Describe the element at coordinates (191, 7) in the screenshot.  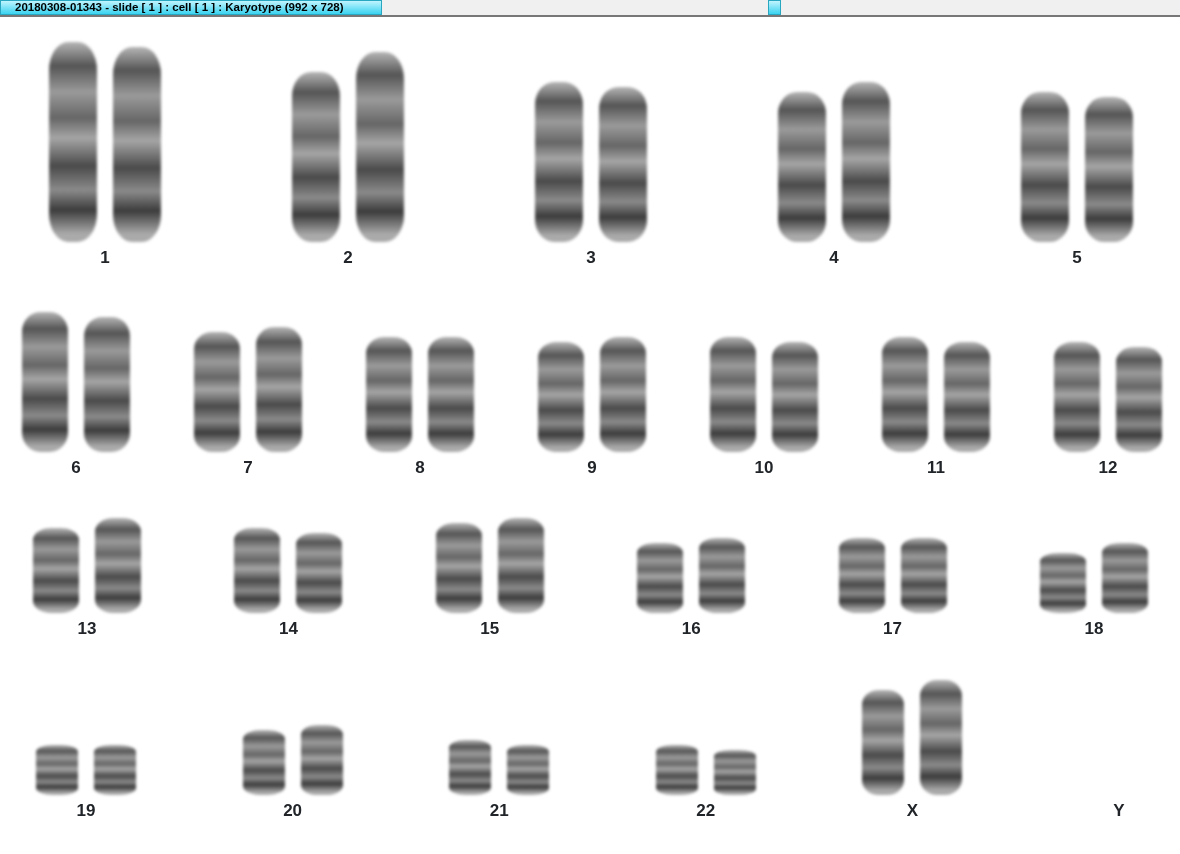
I see `window-title: 20180308-01343 - slide [ 1 ] : cell [ 1 ] : Karyotype (992 x 728)` at that location.